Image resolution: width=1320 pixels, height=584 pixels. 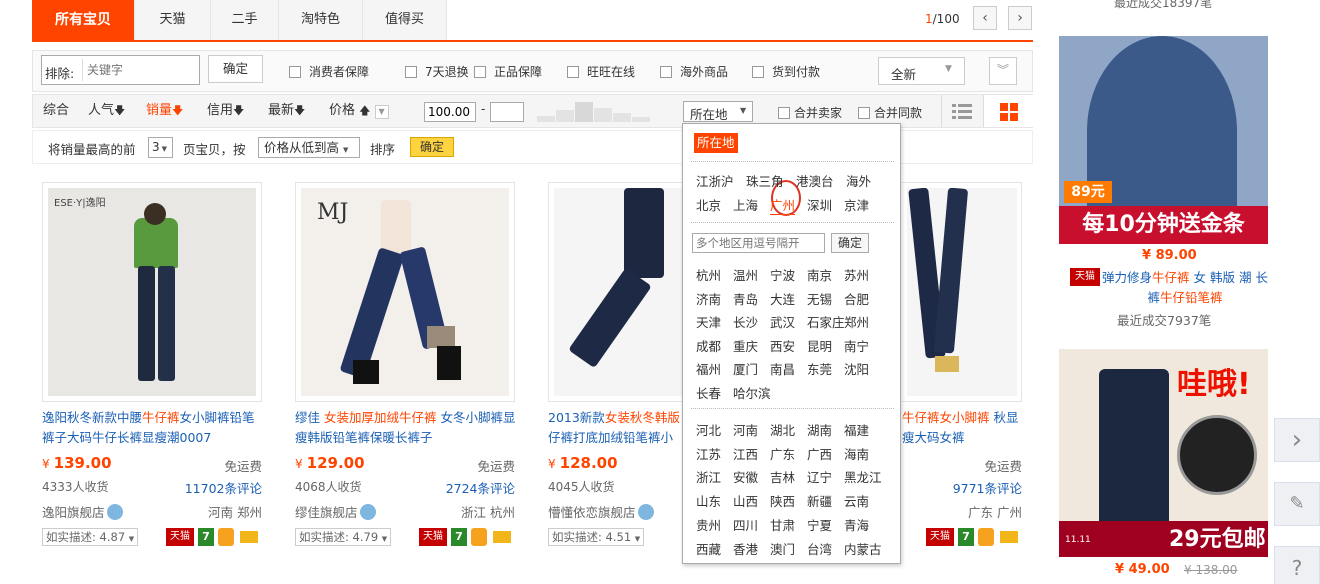 What do you see at coordinates (708, 476) in the screenshot?
I see `province-option: 浙江` at bounding box center [708, 476].